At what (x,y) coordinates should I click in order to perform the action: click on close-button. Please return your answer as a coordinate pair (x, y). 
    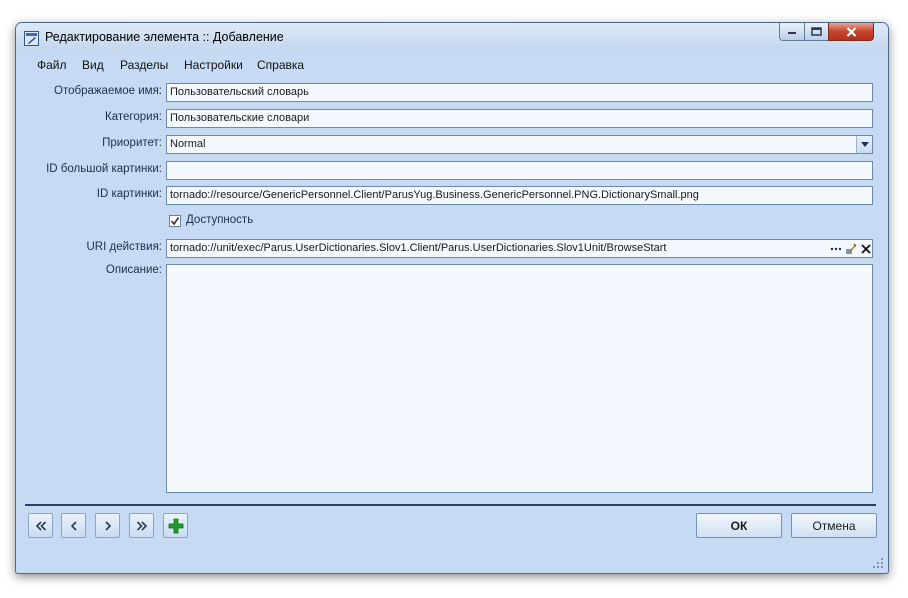
    Looking at the image, I should click on (851, 32).